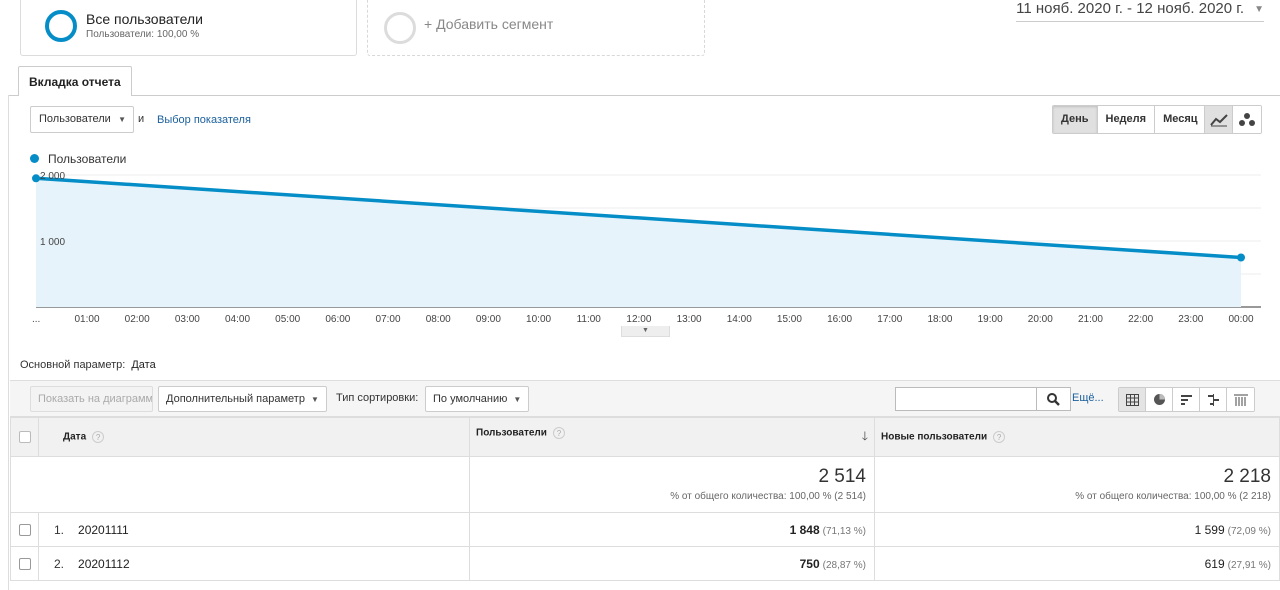  Describe the element at coordinates (1214, 563) in the screenshot. I see `row-new-users-value: 619` at that location.